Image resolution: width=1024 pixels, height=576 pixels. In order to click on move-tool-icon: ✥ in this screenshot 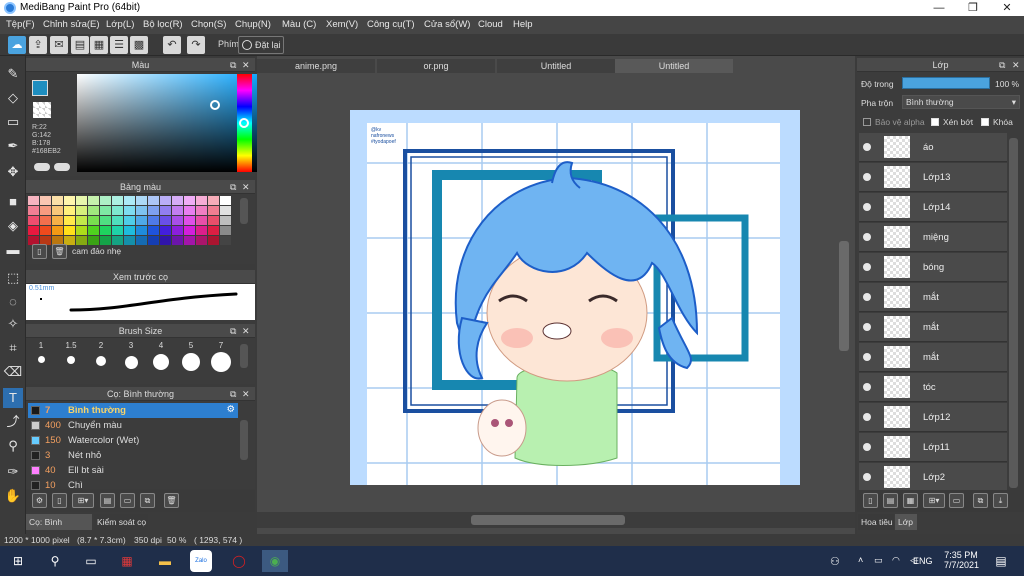, I will do `click(13, 172)`.